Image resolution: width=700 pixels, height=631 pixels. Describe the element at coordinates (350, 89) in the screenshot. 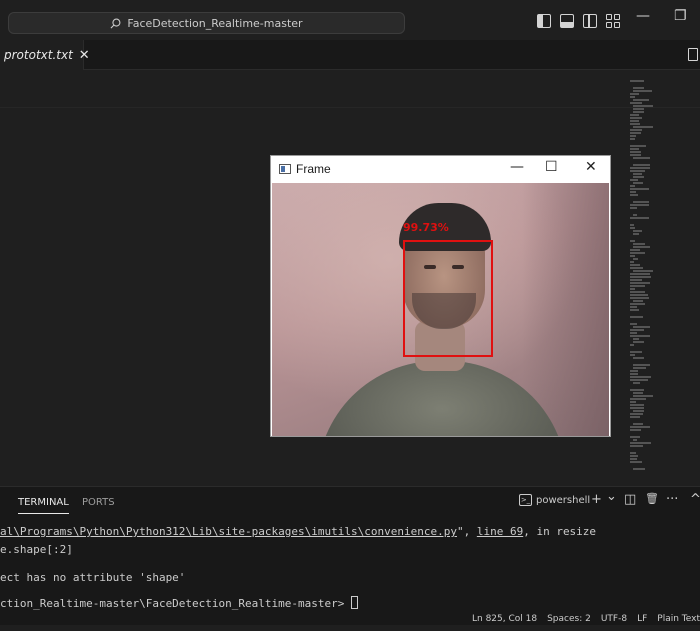

I see `breadcrumb-strip` at that location.